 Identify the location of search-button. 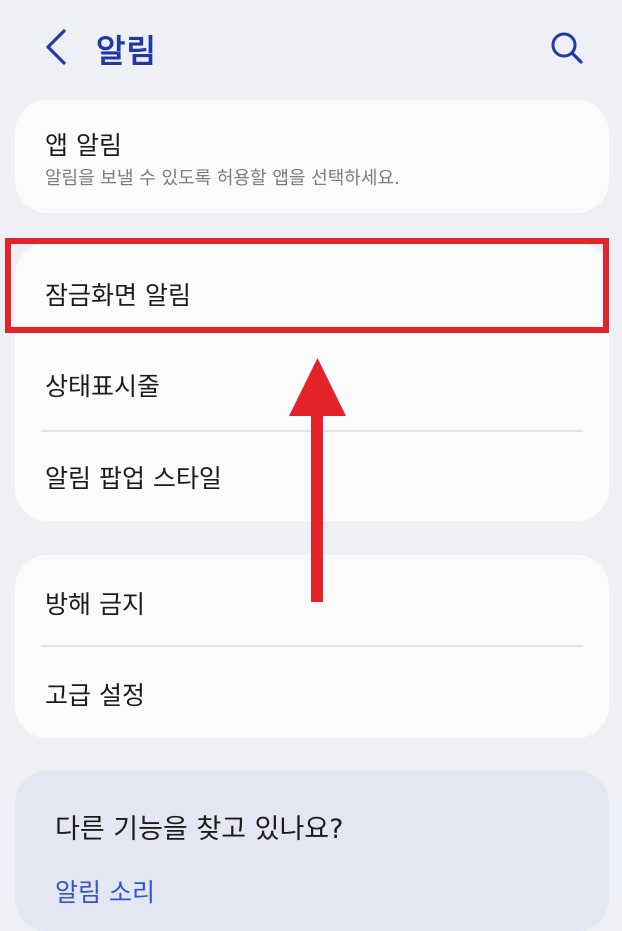
(568, 48).